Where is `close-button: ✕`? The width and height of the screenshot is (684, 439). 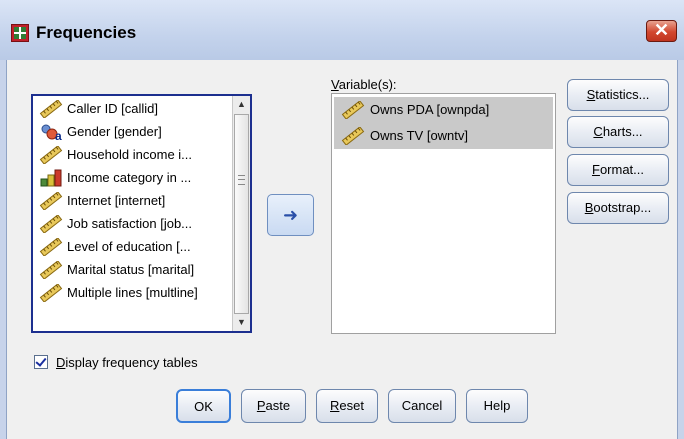 close-button: ✕ is located at coordinates (661, 31).